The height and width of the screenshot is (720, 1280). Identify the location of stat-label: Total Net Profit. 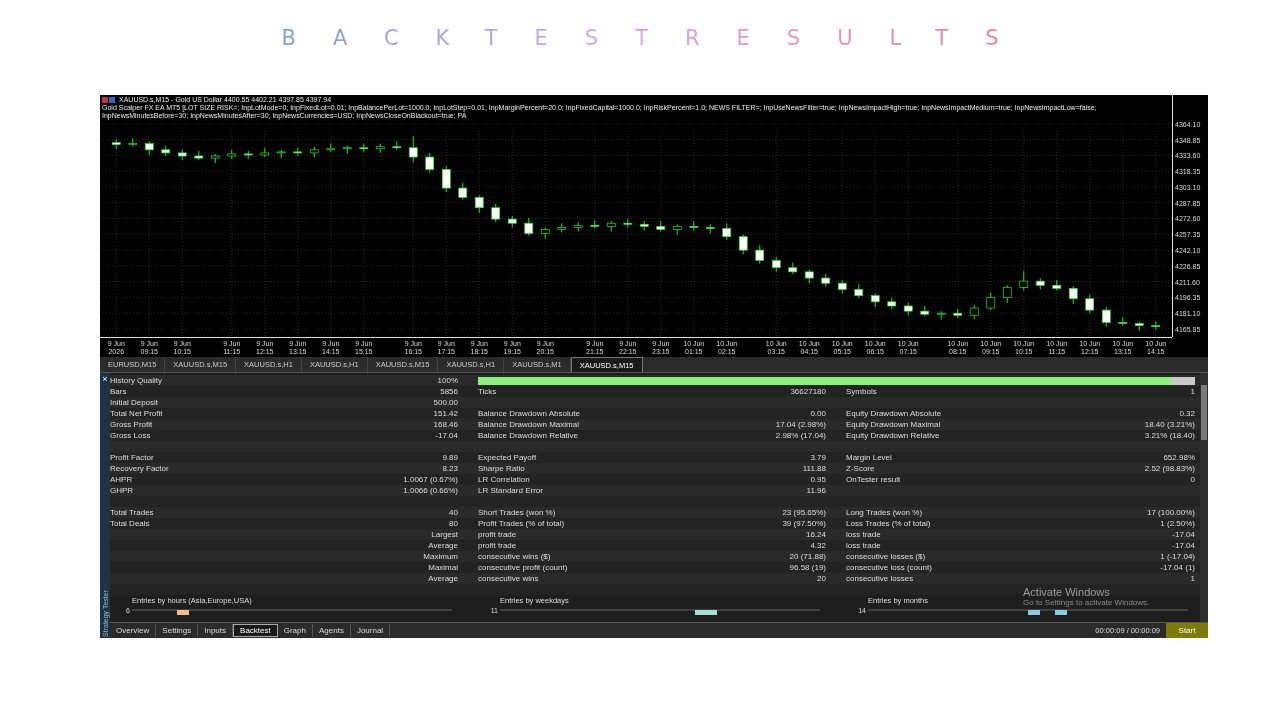
(136, 413).